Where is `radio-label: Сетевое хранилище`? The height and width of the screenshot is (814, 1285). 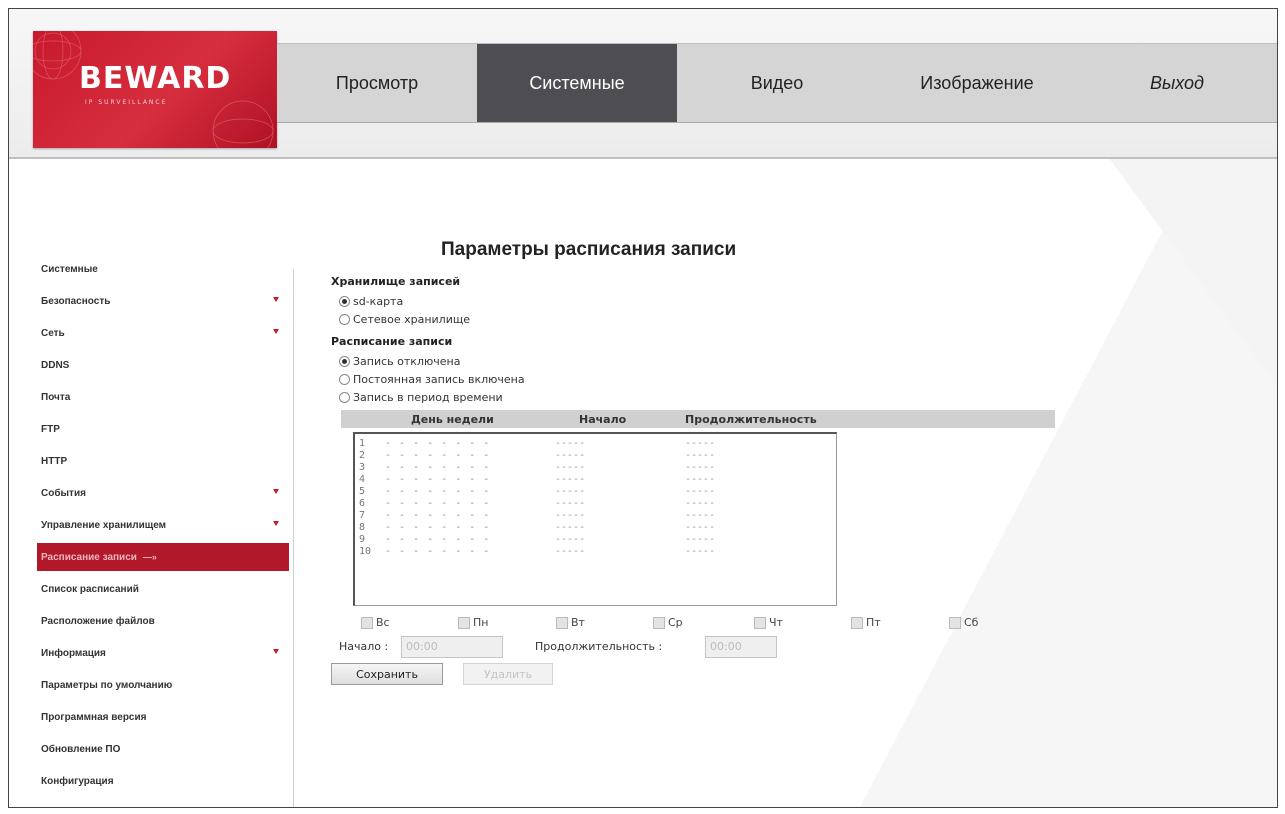 radio-label: Сетевое хранилище is located at coordinates (411, 319).